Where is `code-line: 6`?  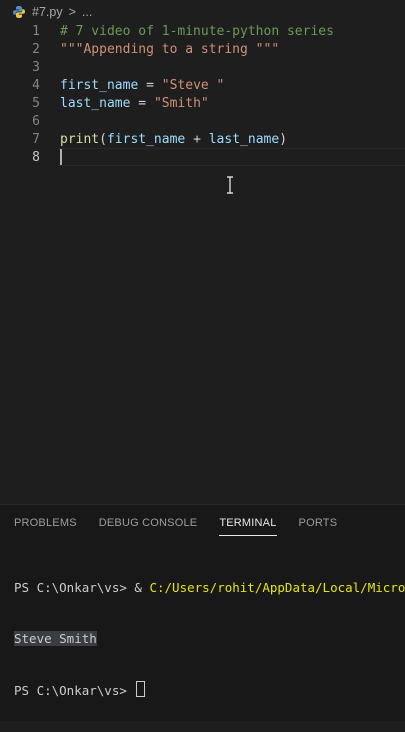 code-line: 6 is located at coordinates (202, 121).